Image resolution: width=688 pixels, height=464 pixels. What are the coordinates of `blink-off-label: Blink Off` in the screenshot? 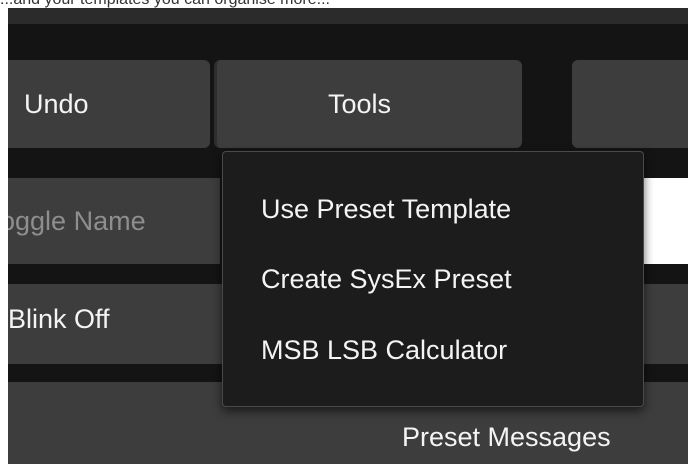 It's located at (59, 319).